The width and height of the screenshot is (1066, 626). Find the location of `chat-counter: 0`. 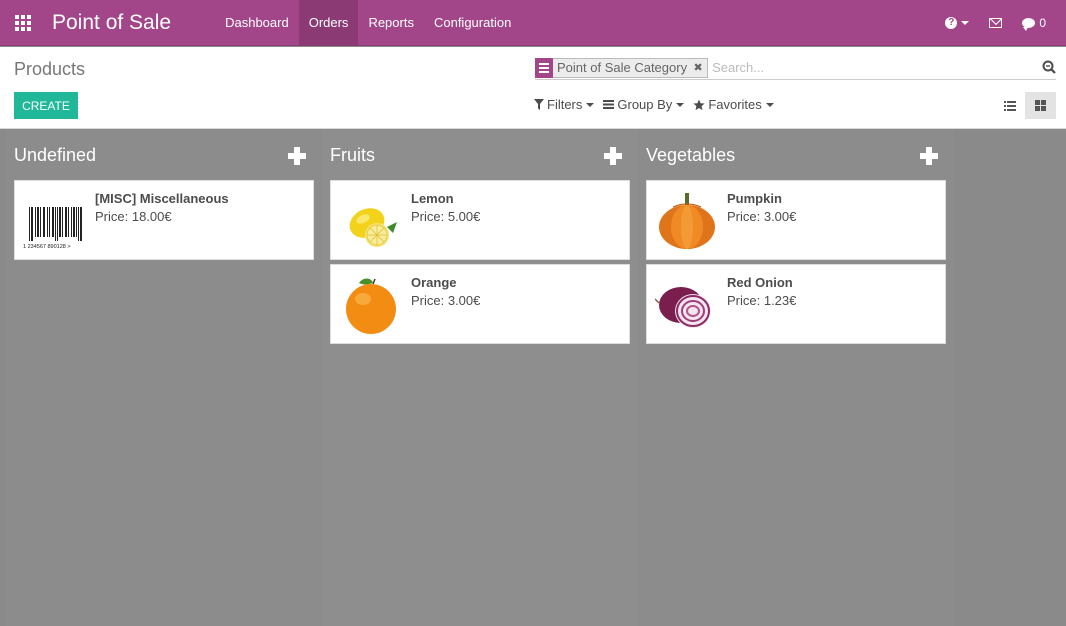

chat-counter: 0 is located at coordinates (1042, 22).